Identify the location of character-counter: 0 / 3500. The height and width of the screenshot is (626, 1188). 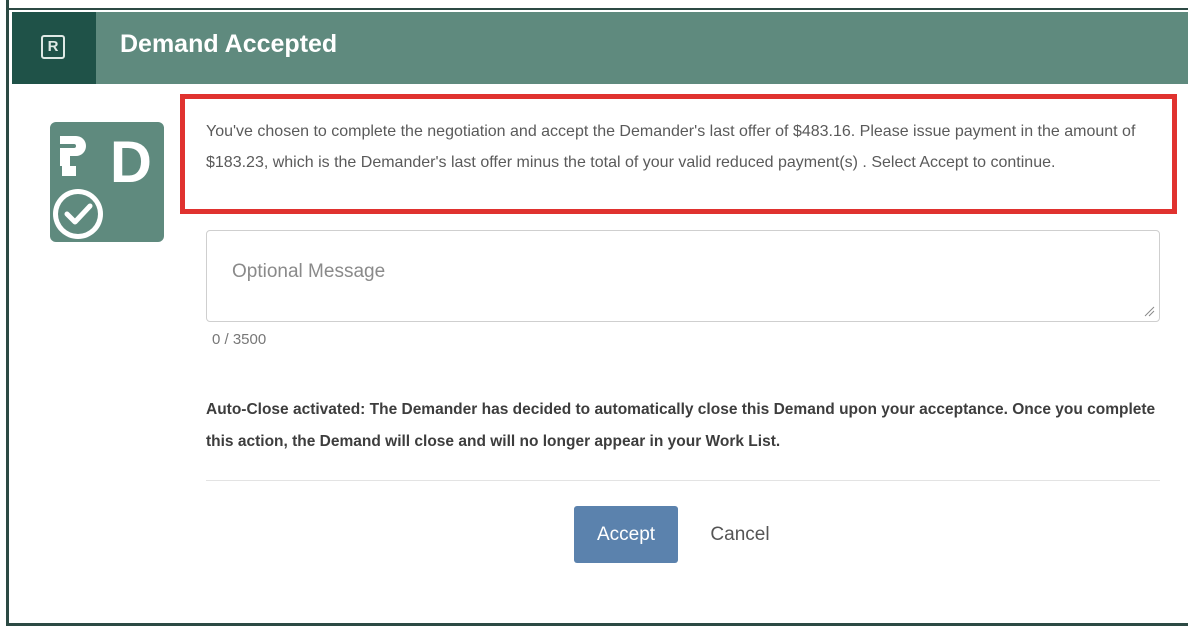
(239, 339).